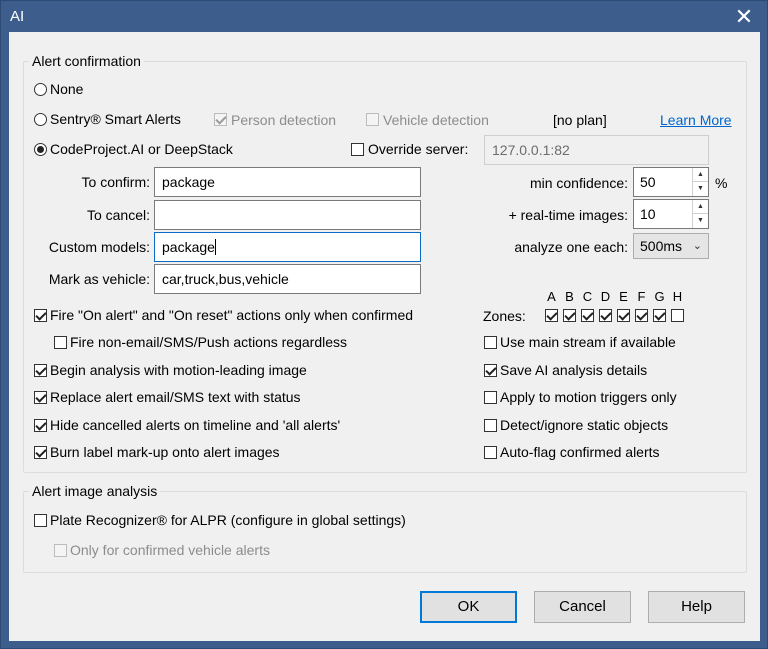 The height and width of the screenshot is (649, 768). Describe the element at coordinates (287, 279) in the screenshot. I see `mark-as-vehicle-input: car,truck,bus,vehicle` at that location.